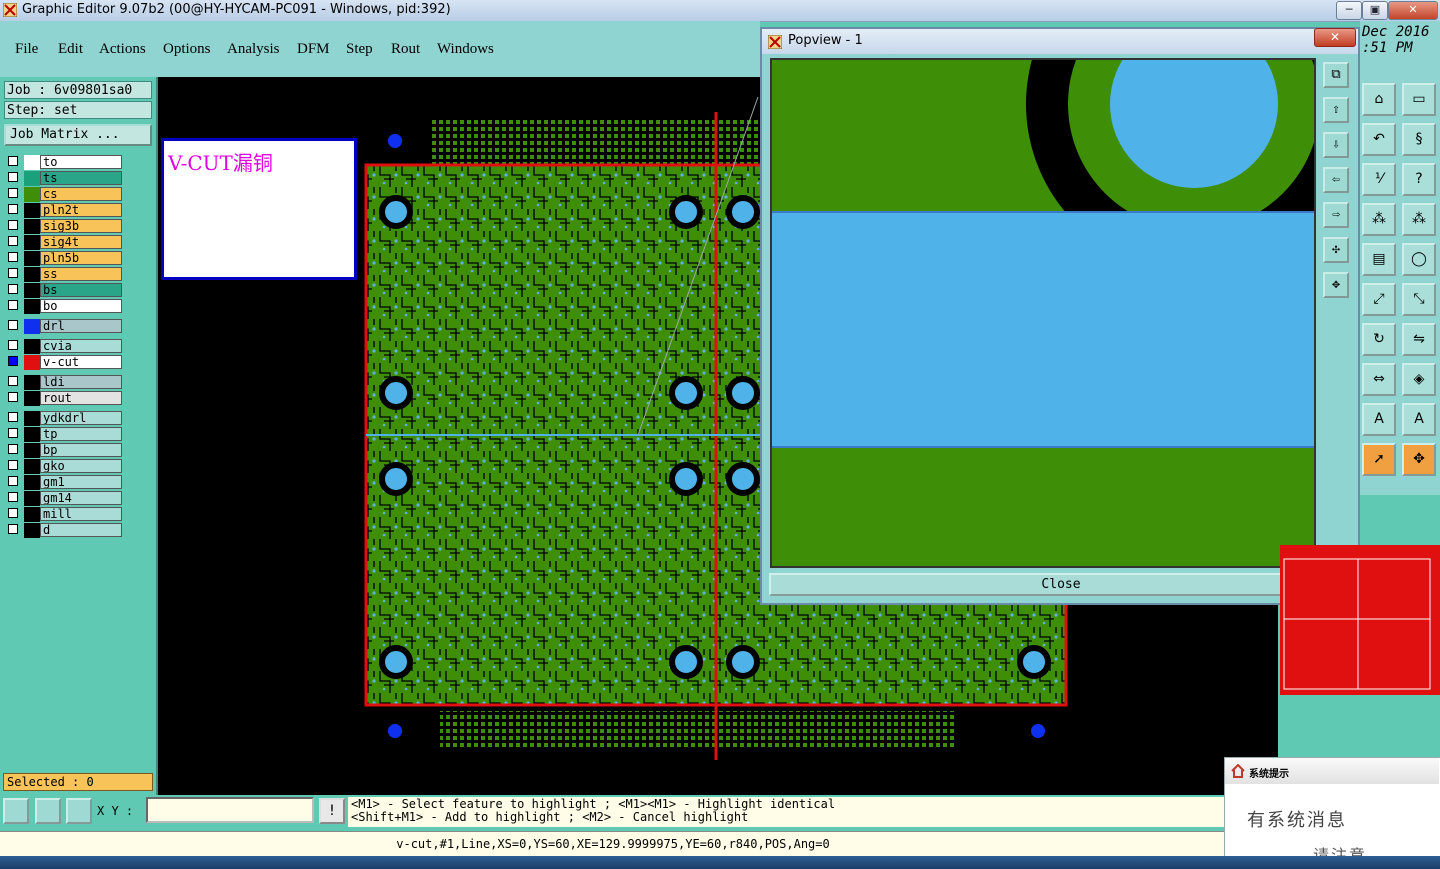  I want to click on layer-row-mill: mill, so click(66, 514).